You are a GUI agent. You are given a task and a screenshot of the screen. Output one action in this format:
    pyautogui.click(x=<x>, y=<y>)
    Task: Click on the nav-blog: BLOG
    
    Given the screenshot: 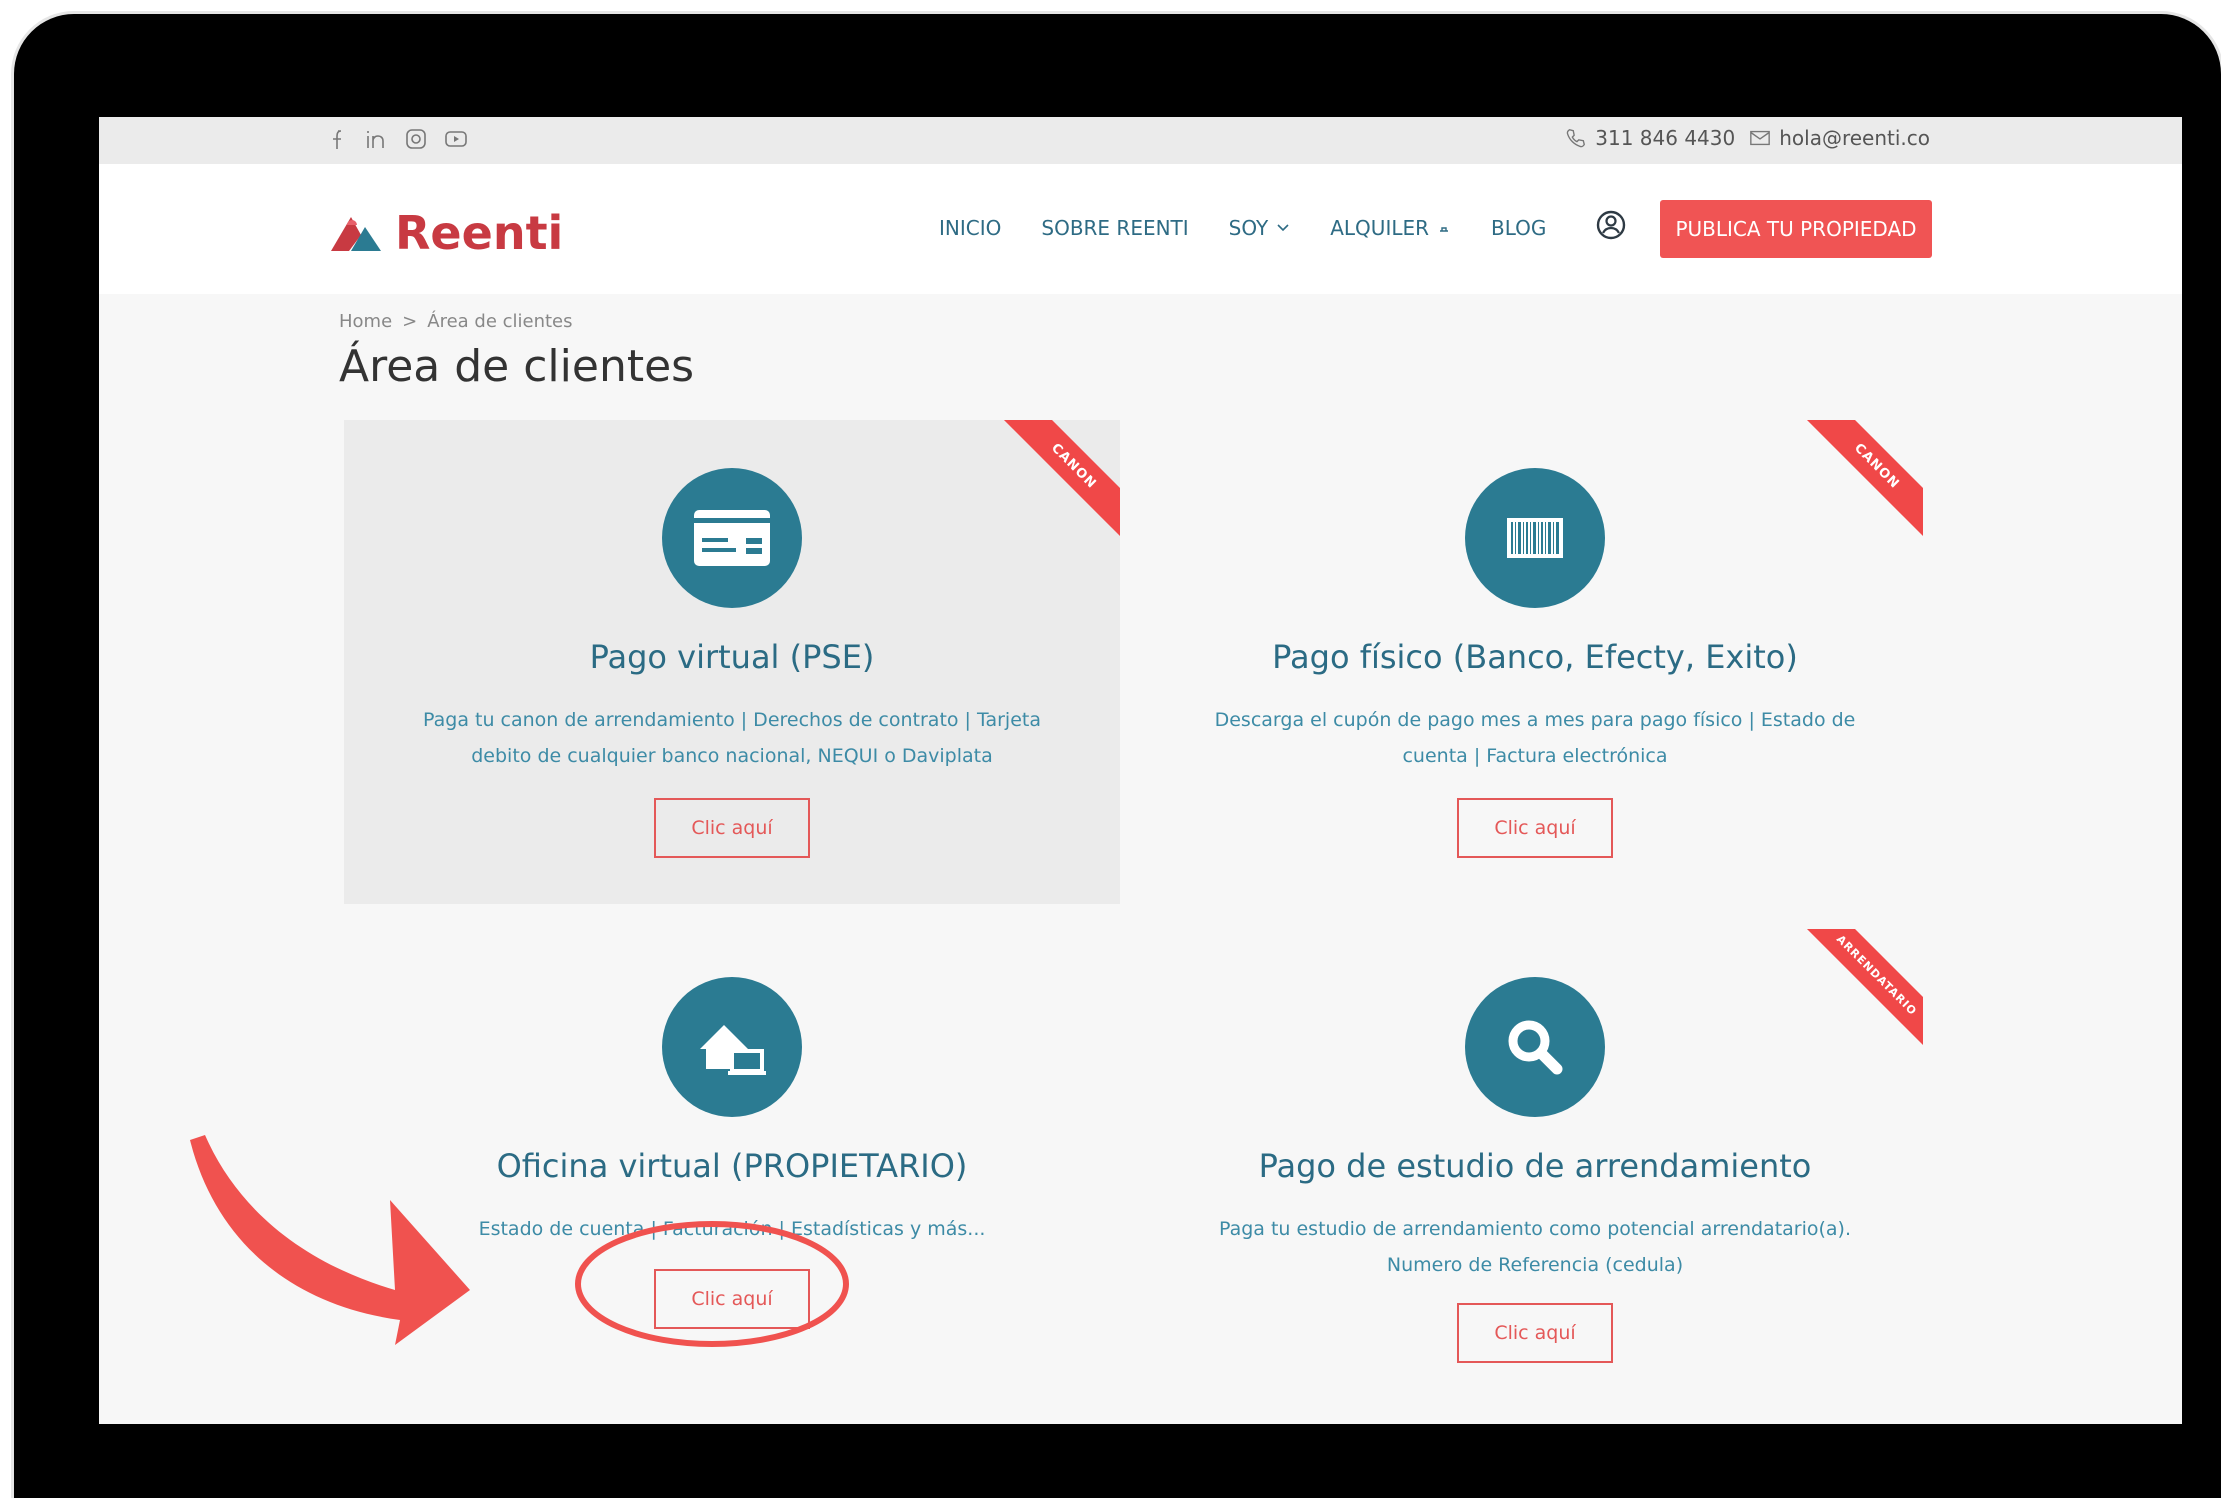 What is the action you would take?
    pyautogui.click(x=1518, y=228)
    